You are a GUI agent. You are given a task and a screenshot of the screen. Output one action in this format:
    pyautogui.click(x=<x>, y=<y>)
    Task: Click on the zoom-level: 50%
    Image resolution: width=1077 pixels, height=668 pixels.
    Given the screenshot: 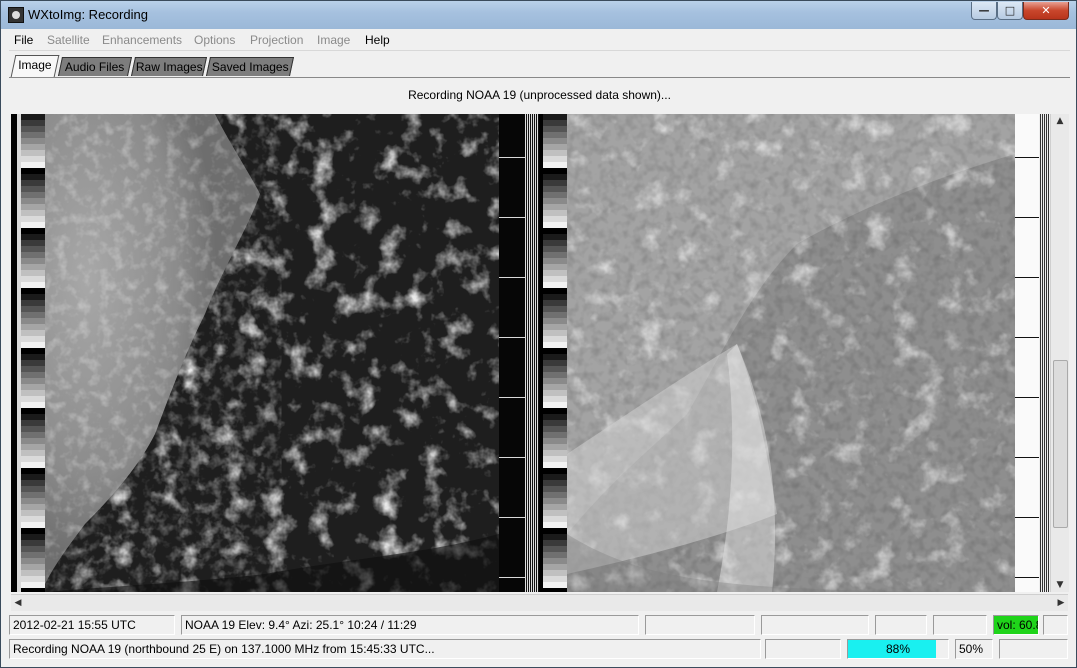 What is the action you would take?
    pyautogui.click(x=974, y=649)
    